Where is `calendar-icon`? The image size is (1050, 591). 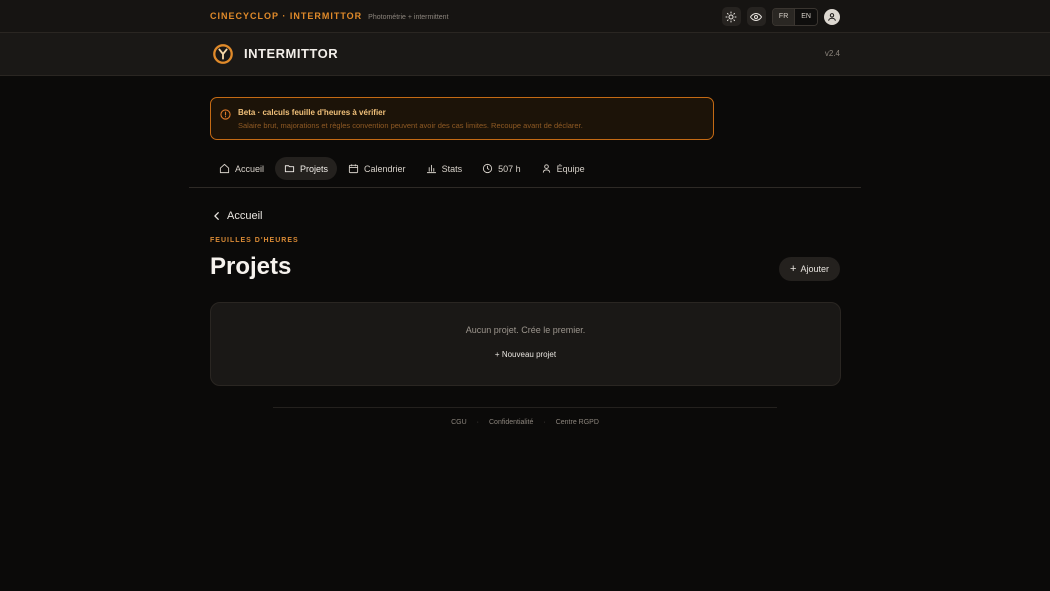 calendar-icon is located at coordinates (353, 169).